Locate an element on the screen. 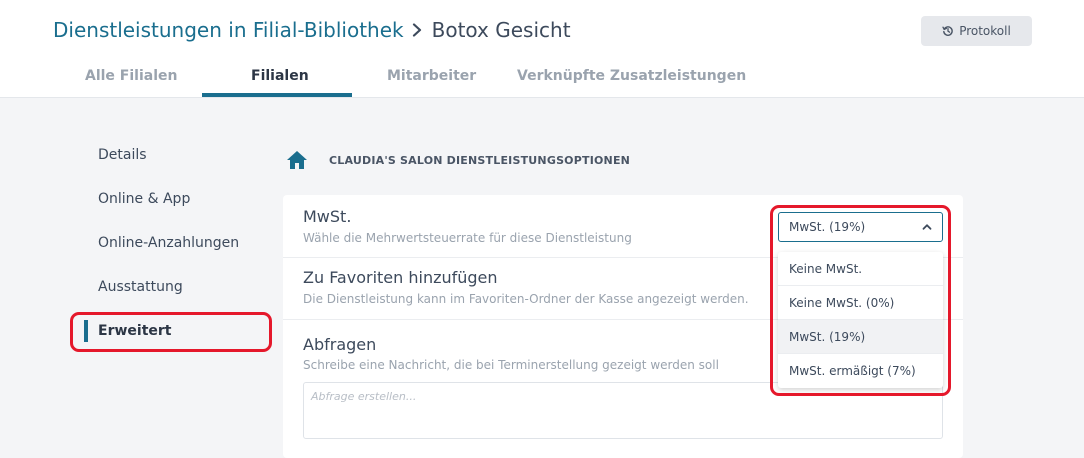 The width and height of the screenshot is (1084, 458). home-icon is located at coordinates (297, 162).